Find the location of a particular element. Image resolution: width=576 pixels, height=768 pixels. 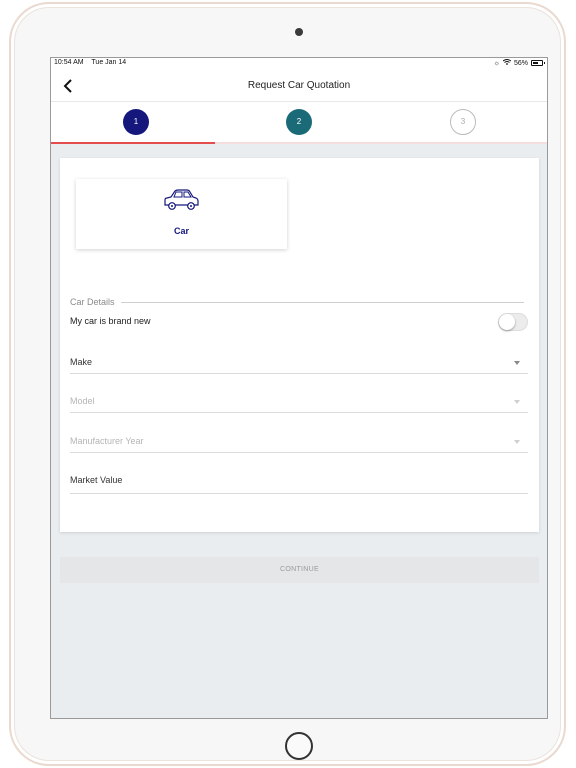

brand-new-toggle is located at coordinates (513, 322).